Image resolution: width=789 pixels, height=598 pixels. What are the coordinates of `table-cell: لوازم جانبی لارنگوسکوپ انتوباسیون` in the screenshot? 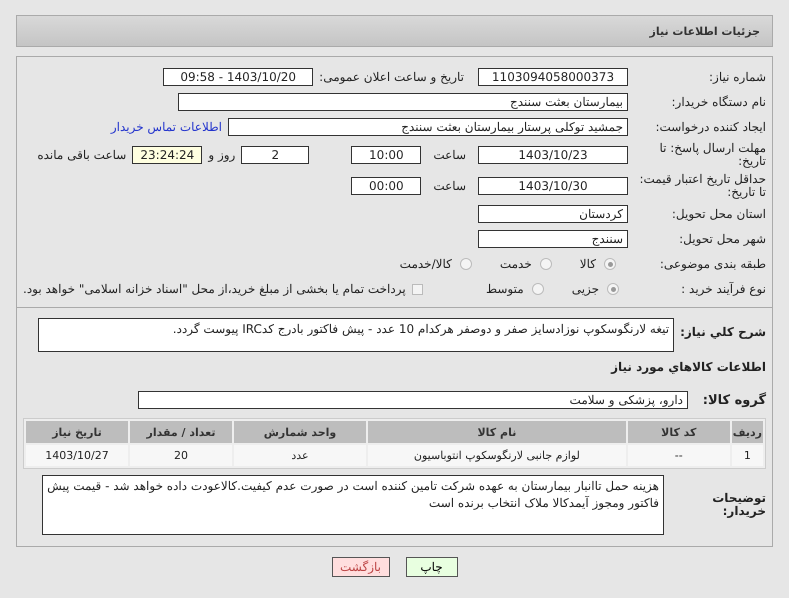 It's located at (497, 455).